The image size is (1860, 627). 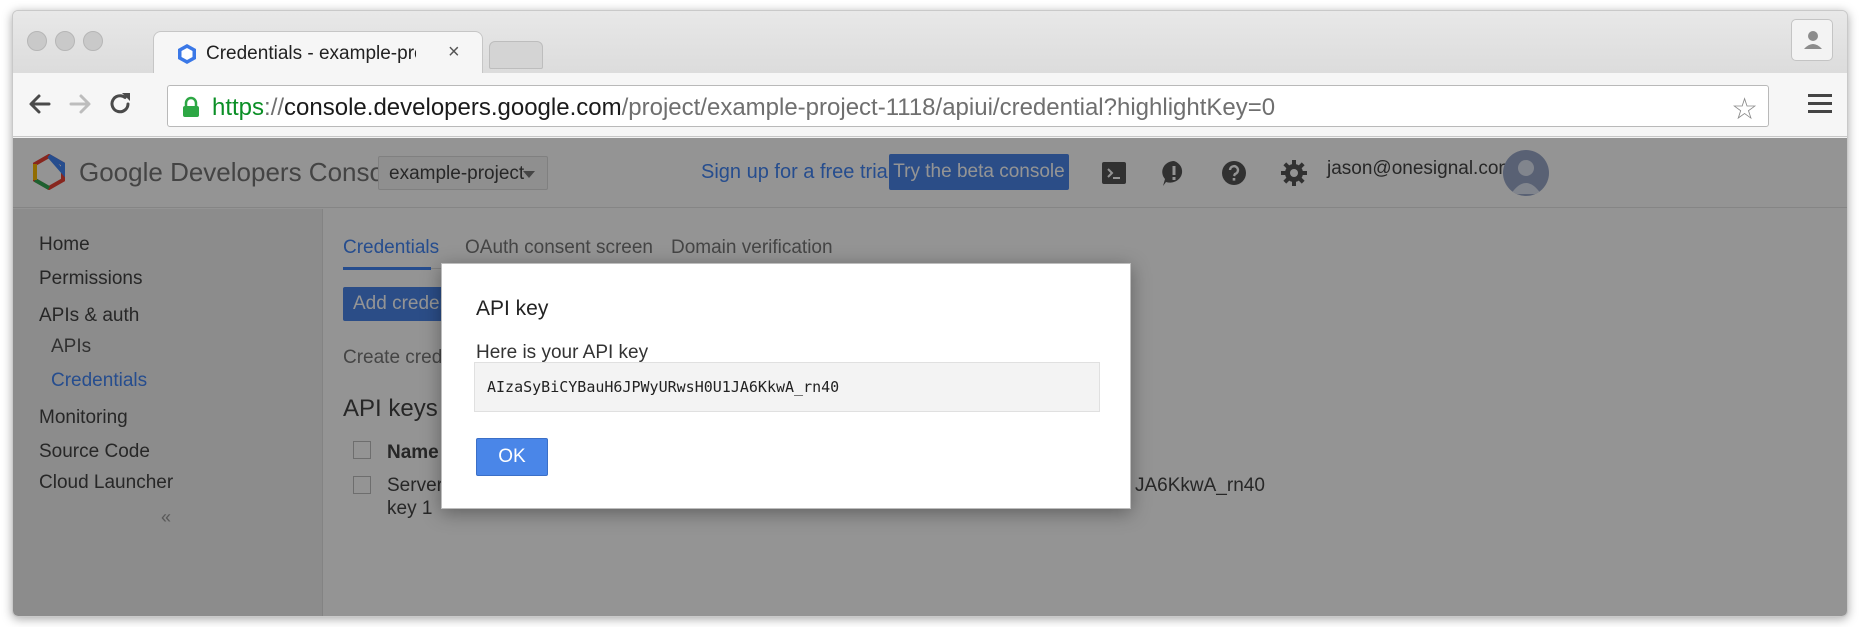 I want to click on person-icon, so click(x=1813, y=40).